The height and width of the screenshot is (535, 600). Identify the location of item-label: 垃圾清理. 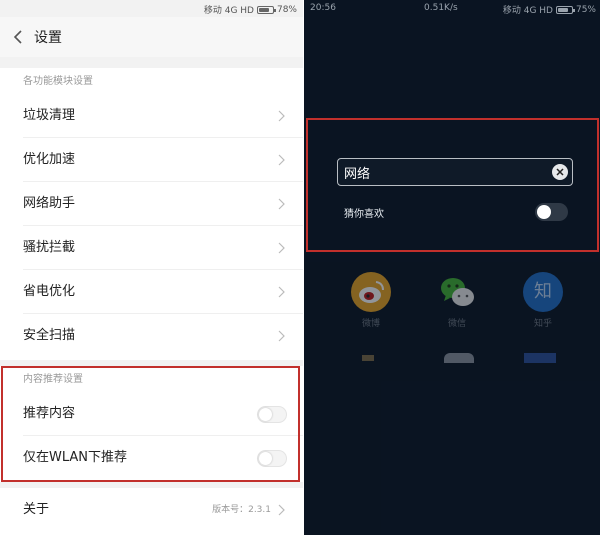
(49, 115).